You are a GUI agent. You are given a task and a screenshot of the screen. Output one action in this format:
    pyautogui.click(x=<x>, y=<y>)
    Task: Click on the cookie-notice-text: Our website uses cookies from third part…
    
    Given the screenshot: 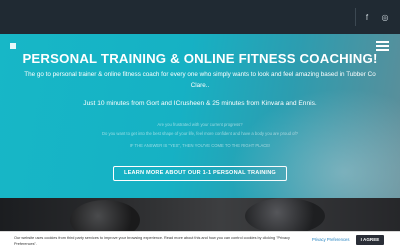 What is the action you would take?
    pyautogui.click(x=152, y=241)
    